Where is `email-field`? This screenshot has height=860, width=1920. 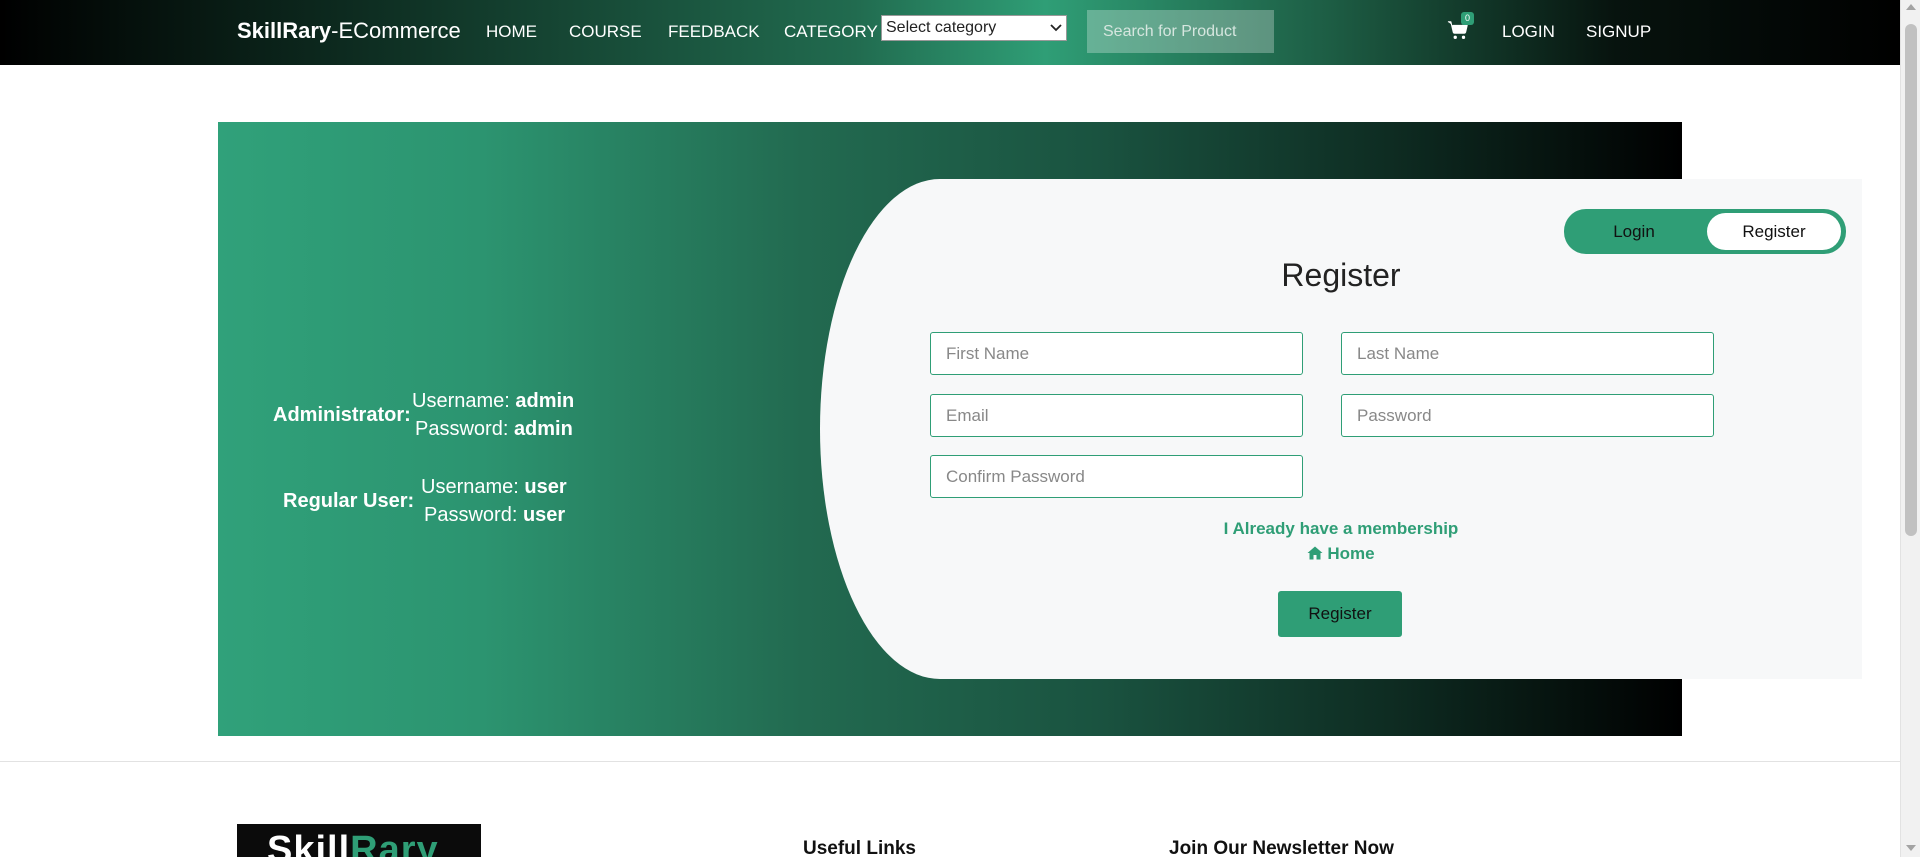 email-field is located at coordinates (1116, 415).